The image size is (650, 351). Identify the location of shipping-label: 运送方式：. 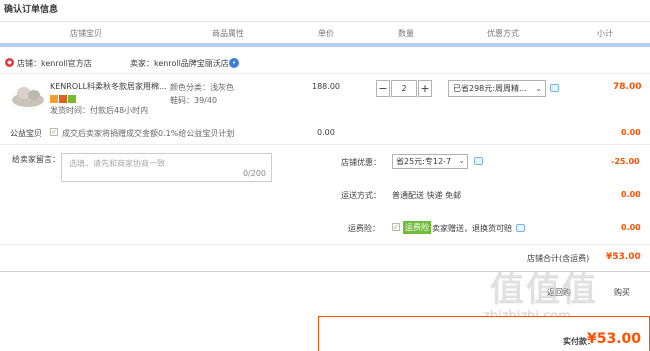
(361, 195).